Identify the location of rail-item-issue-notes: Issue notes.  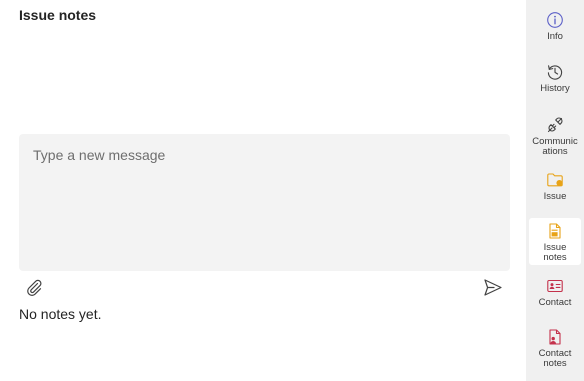
(555, 241).